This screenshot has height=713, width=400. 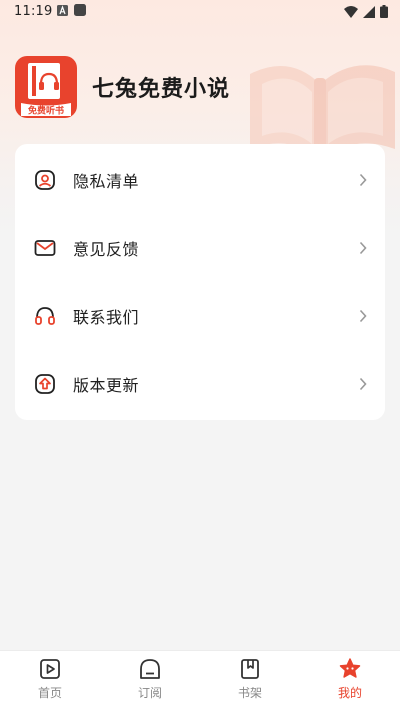 I want to click on status-time: 11:19, so click(x=33, y=11).